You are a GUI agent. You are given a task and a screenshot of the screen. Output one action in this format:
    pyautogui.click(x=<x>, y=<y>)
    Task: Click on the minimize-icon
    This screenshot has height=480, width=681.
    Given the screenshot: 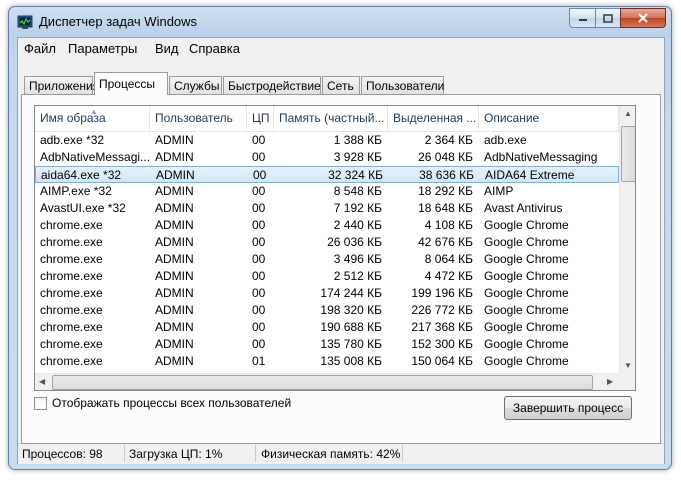 What is the action you would take?
    pyautogui.click(x=582, y=20)
    